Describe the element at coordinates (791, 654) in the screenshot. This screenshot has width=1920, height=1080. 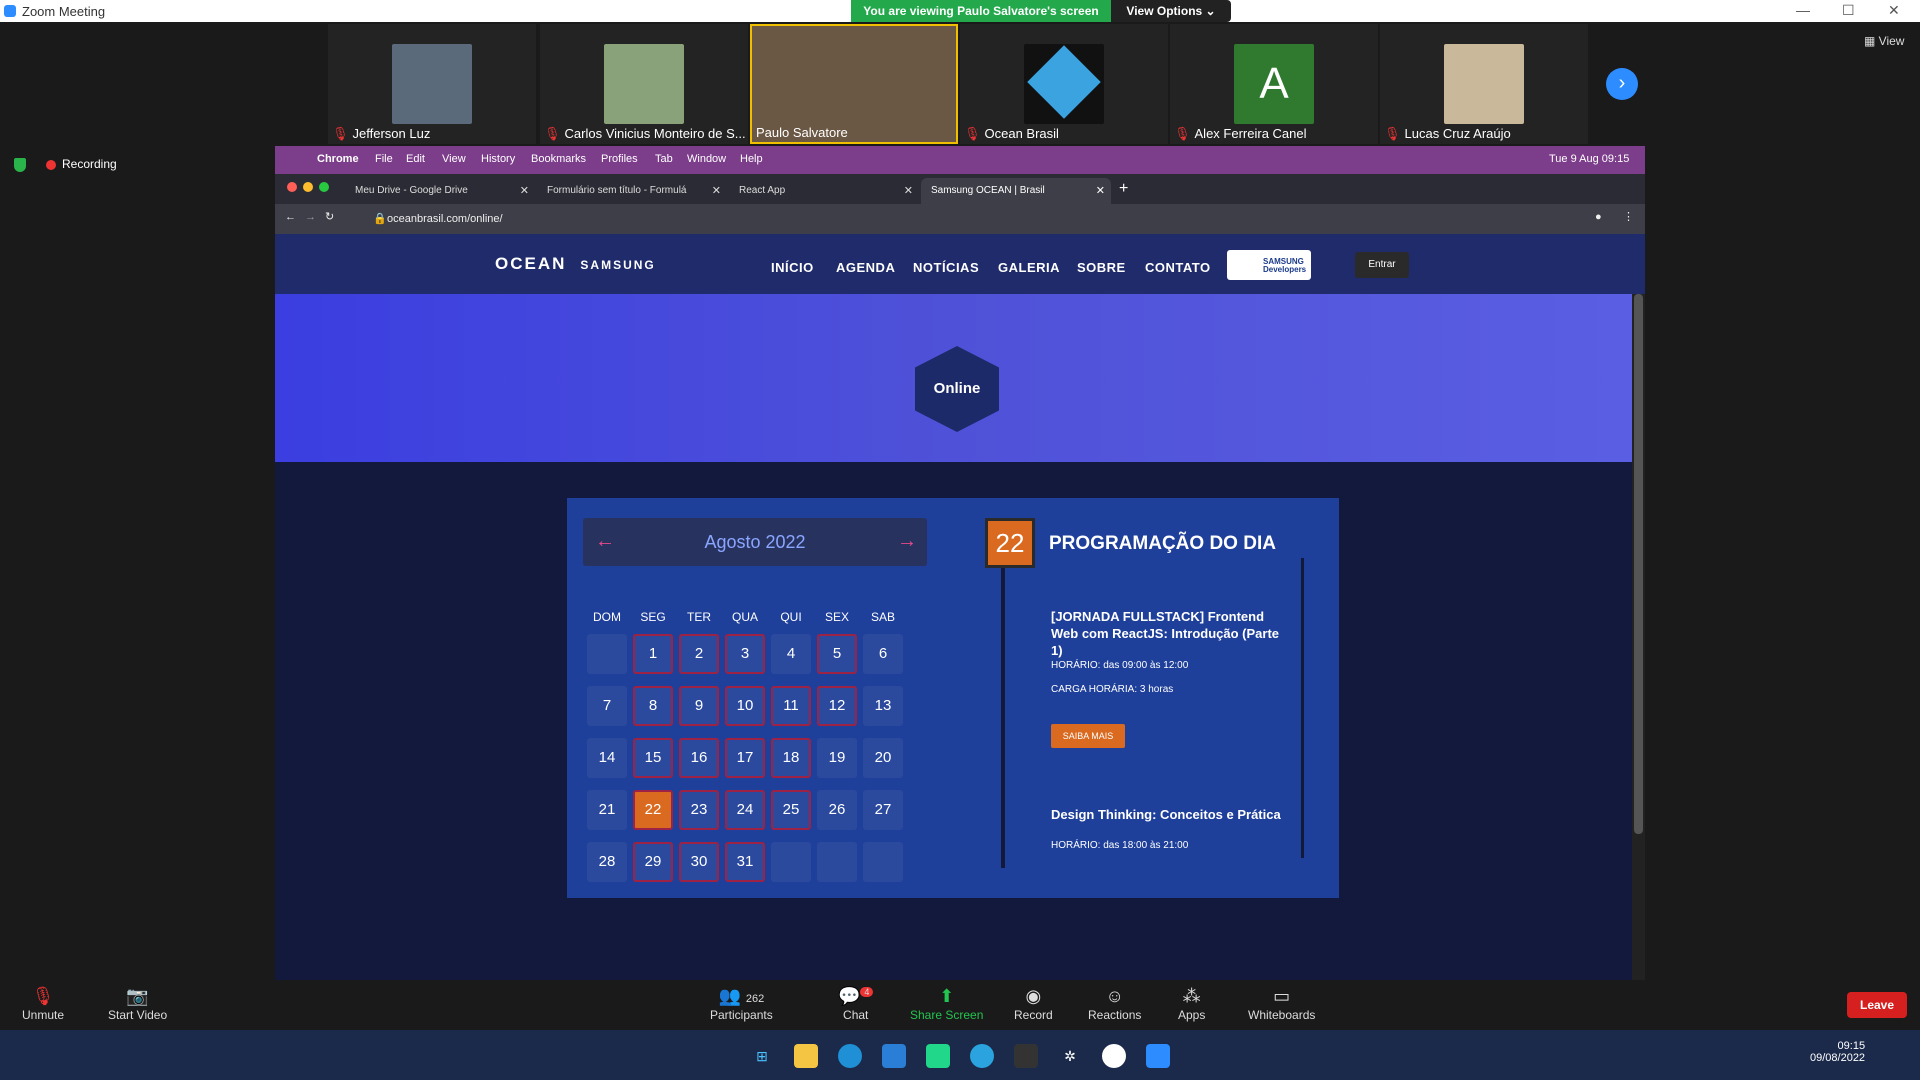
I see `calendar-day: 4` at that location.